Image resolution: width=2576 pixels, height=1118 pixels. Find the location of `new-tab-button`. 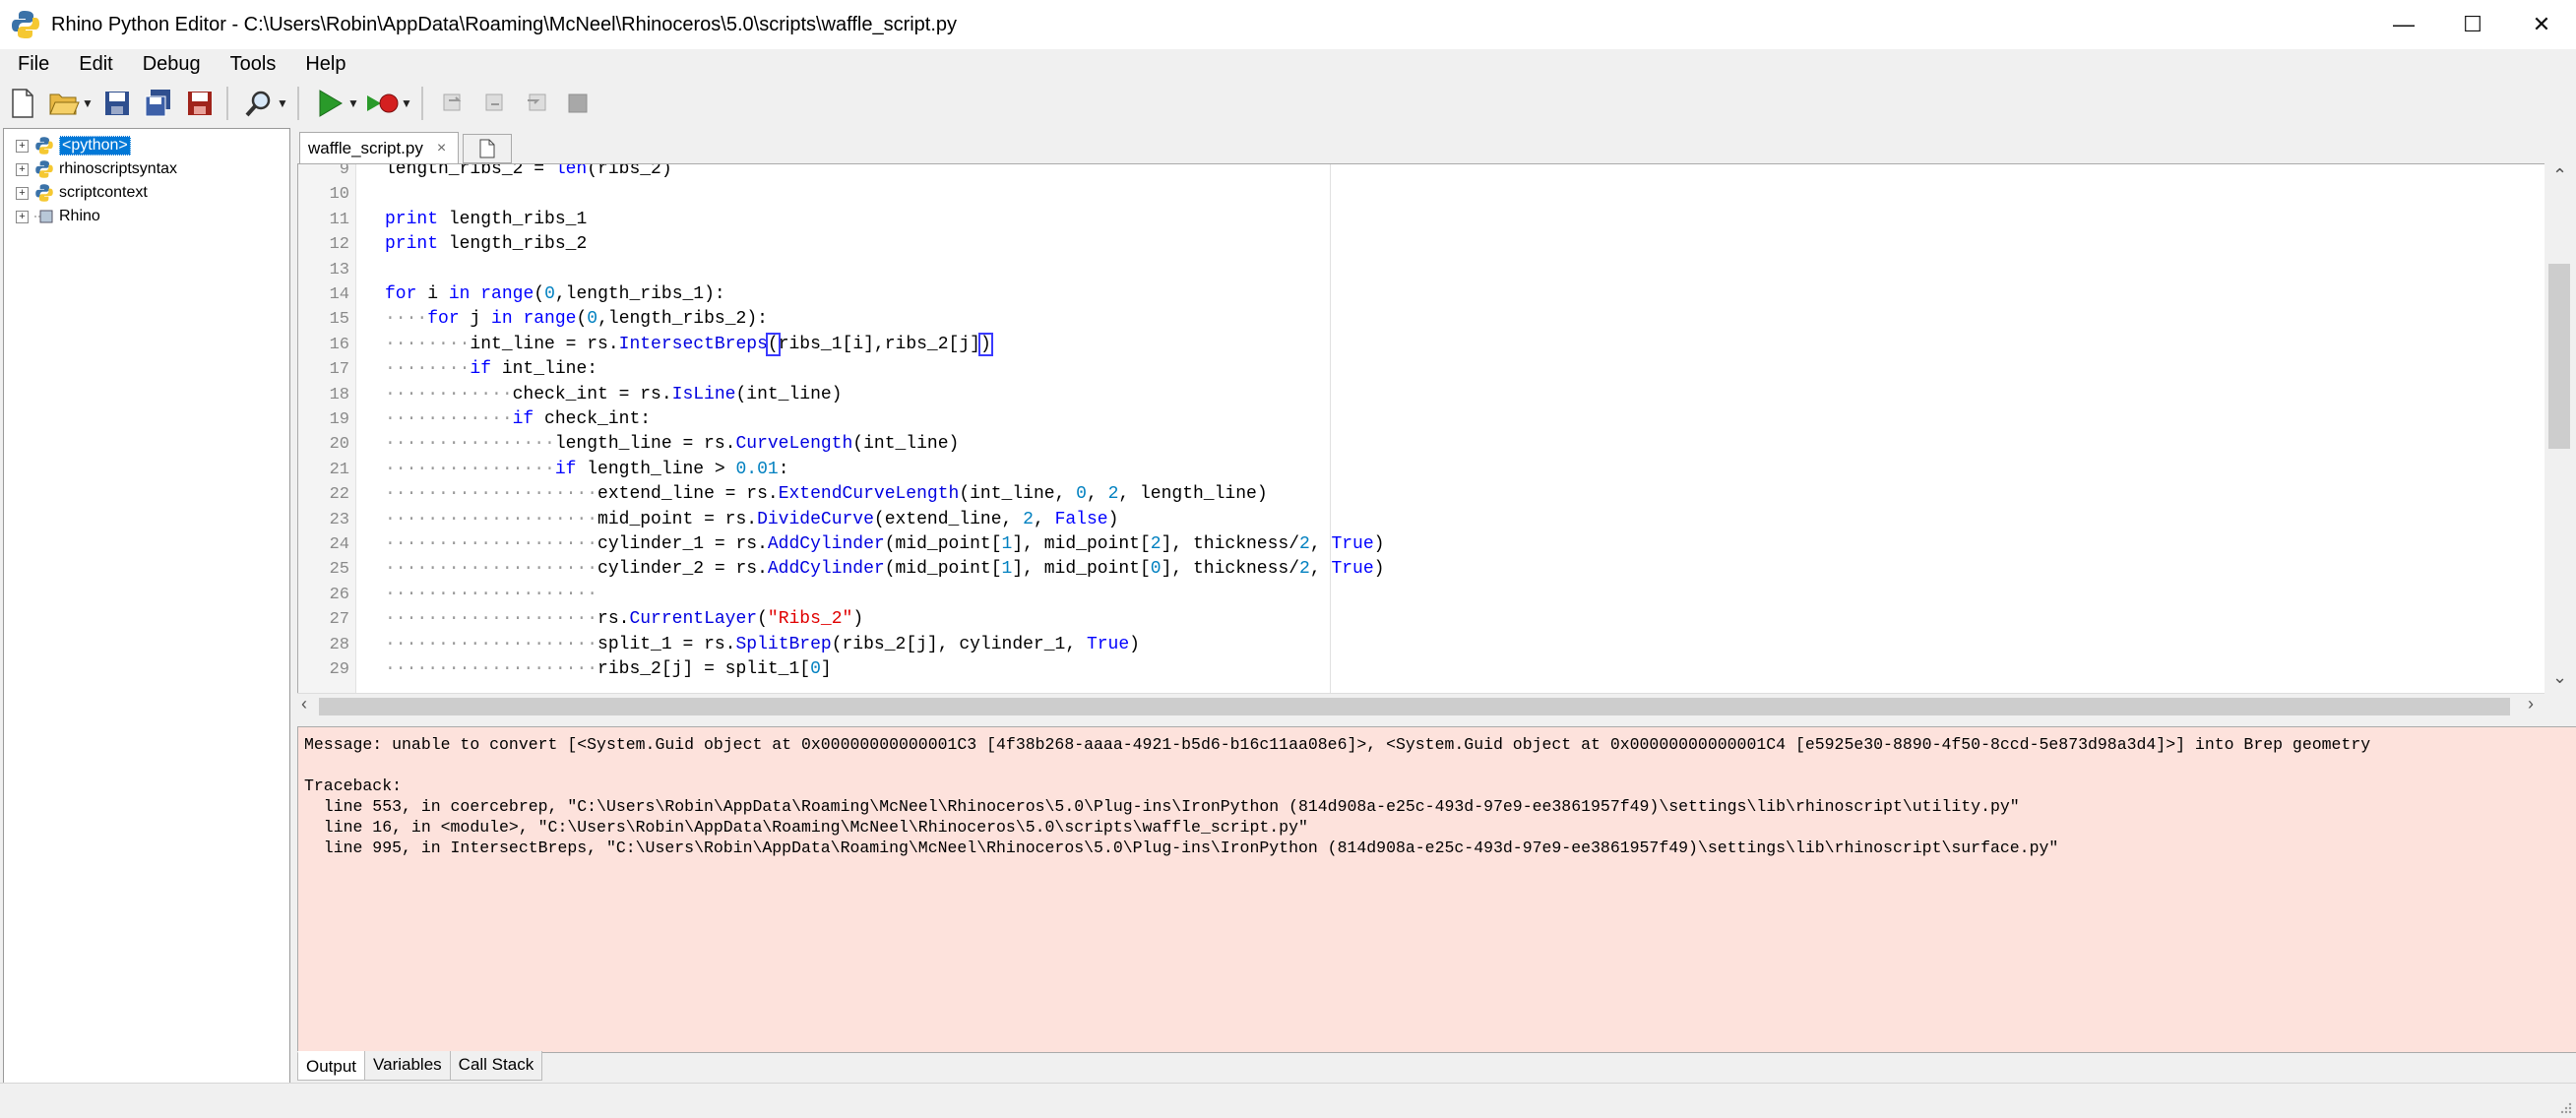

new-tab-button is located at coordinates (487, 148).